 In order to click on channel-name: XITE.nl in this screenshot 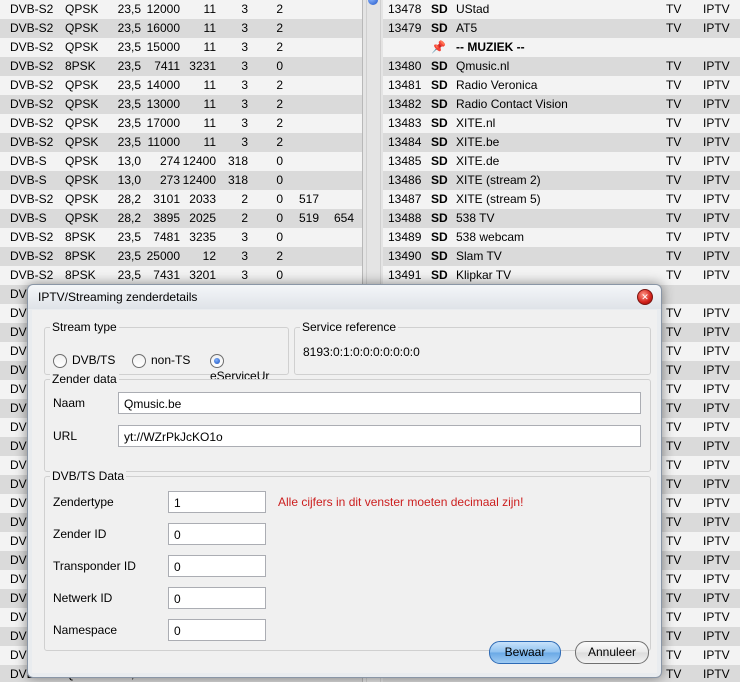, I will do `click(476, 123)`.